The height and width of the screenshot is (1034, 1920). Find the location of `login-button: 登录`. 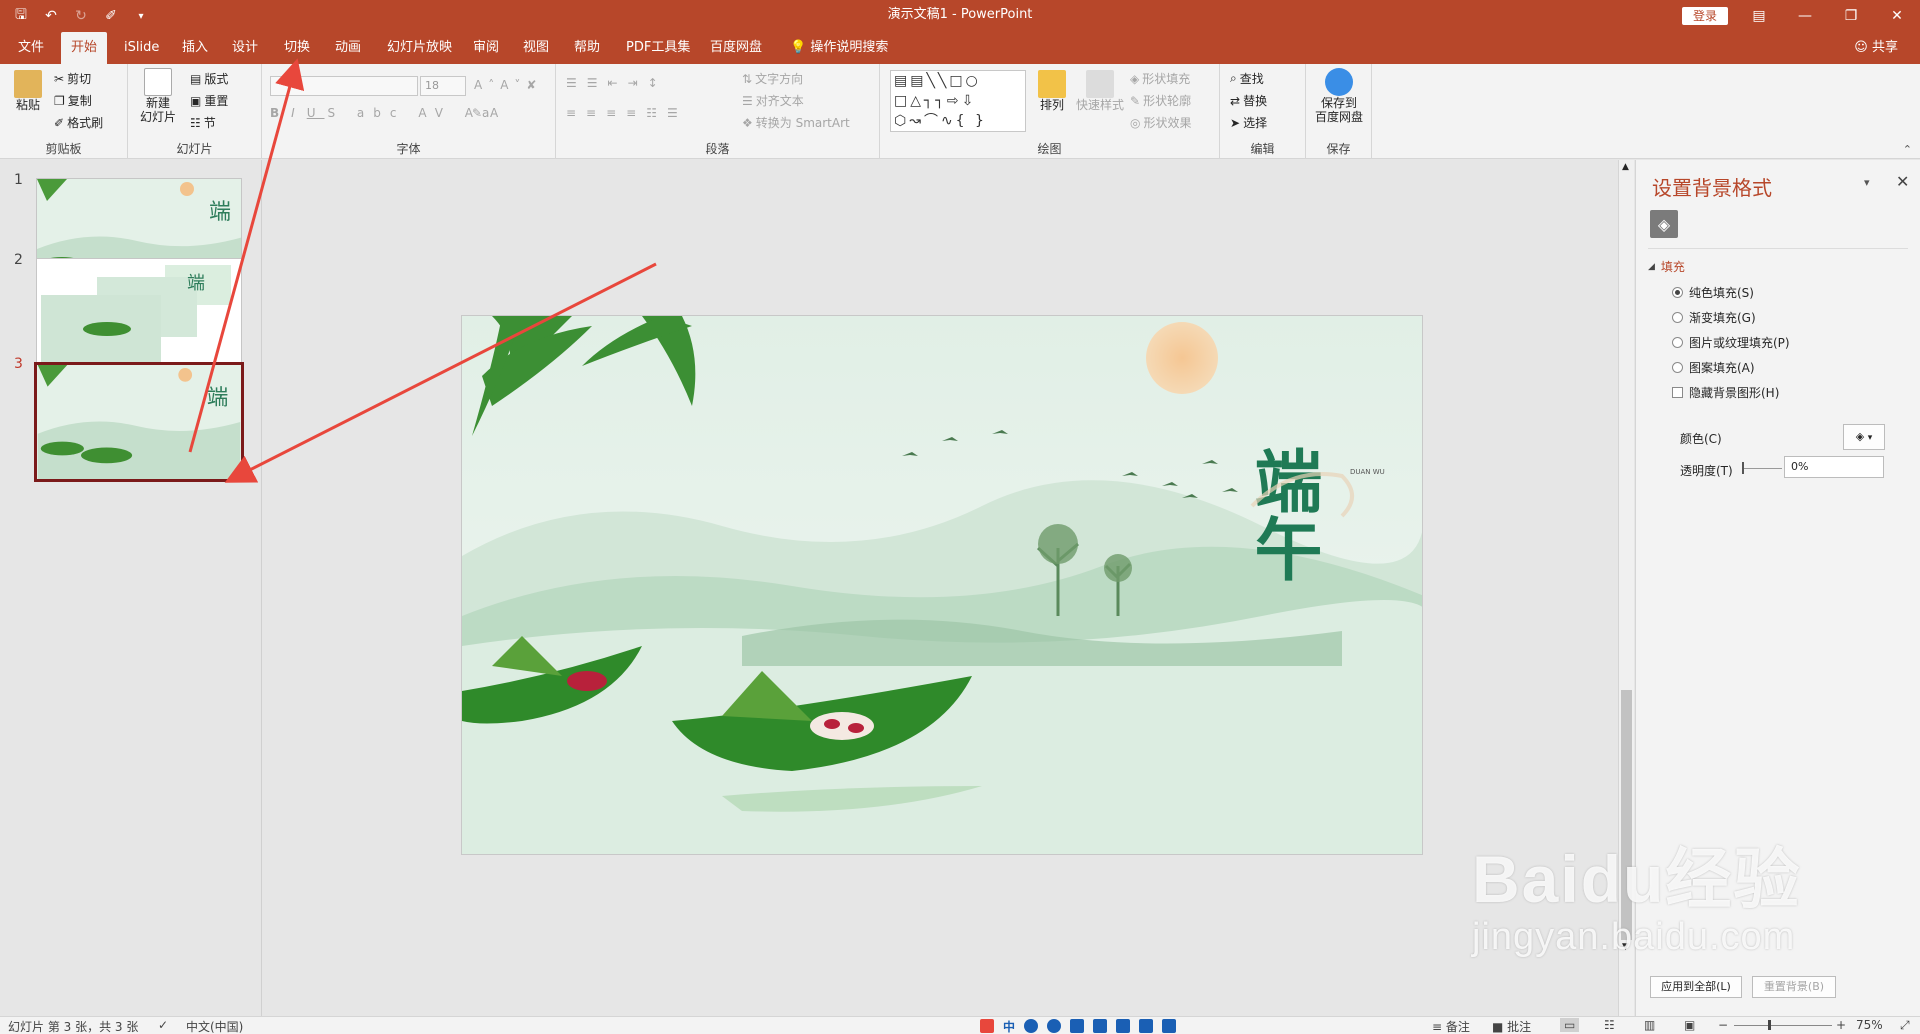

login-button: 登录 is located at coordinates (1705, 16).